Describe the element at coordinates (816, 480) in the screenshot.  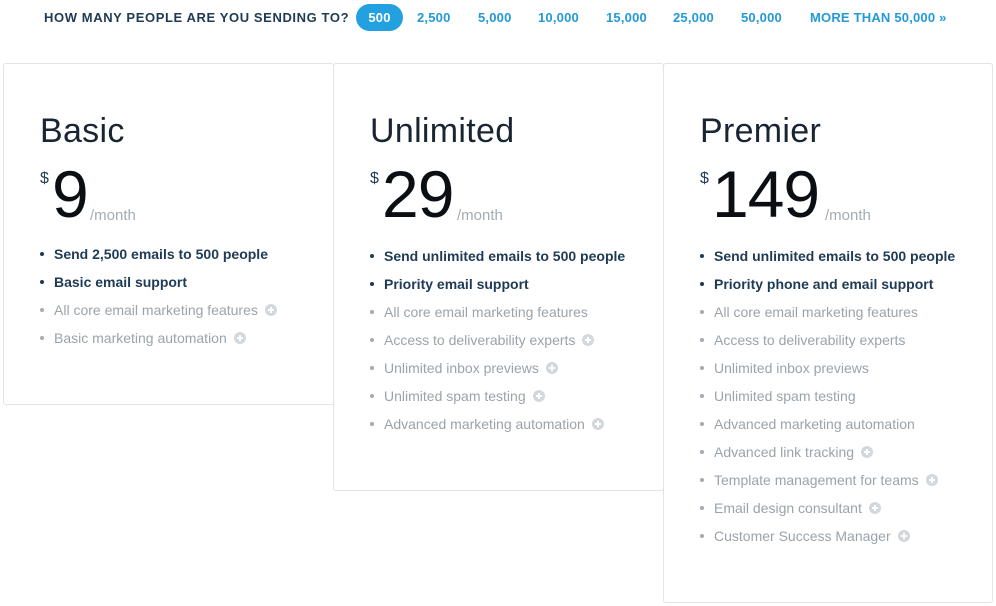
I see `feature-text: Template management for teams` at that location.